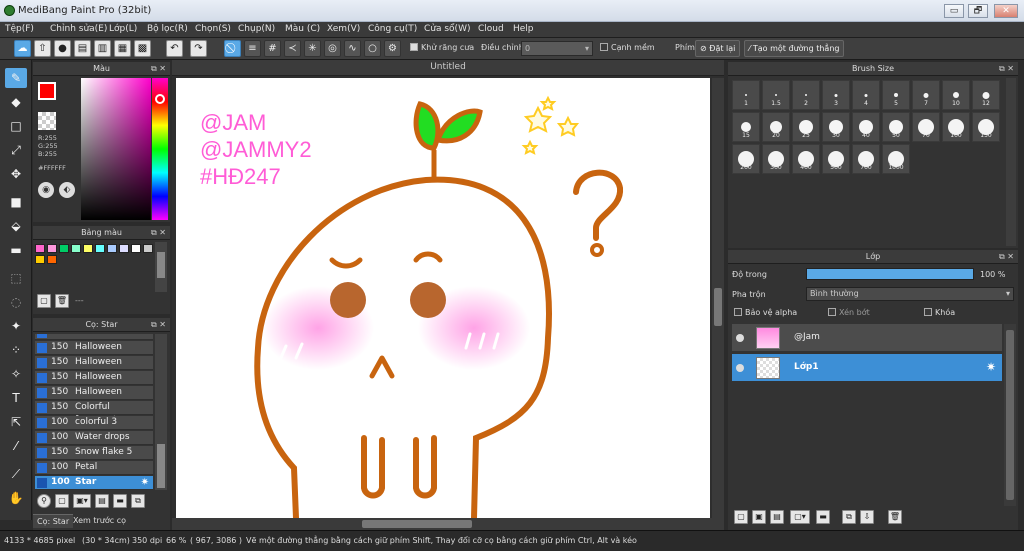  Describe the element at coordinates (776, 159) in the screenshot. I see `brush-size-cell: 300` at that location.